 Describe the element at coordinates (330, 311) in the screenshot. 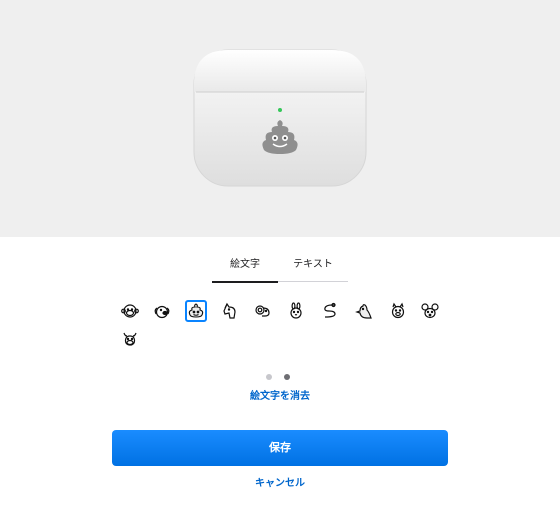

I see `snake-icon` at that location.